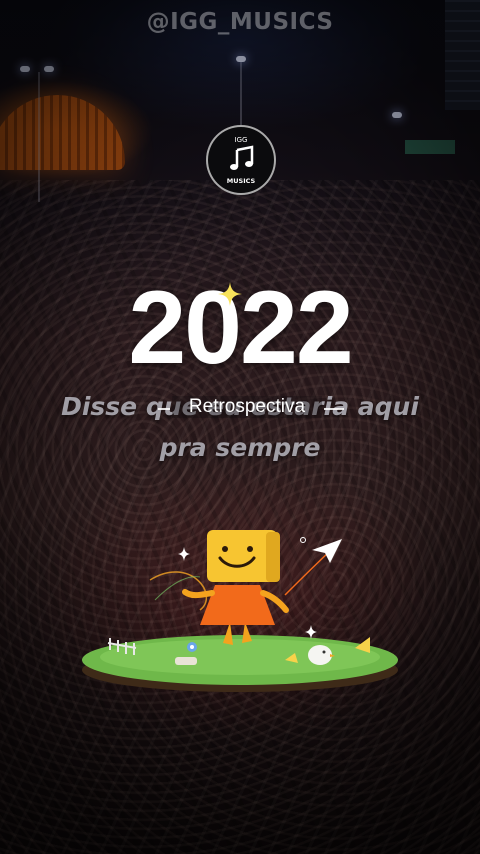  I want to click on retrospective-label: Retrospectiva, so click(247, 407).